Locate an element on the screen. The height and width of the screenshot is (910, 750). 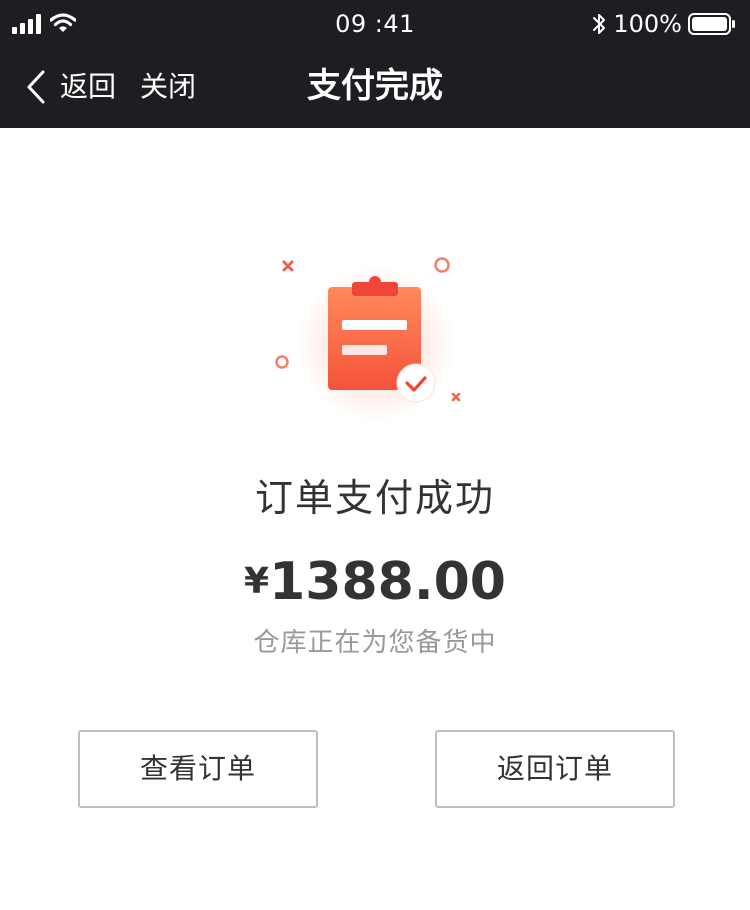
status-right-group: 100% is located at coordinates (663, 24).